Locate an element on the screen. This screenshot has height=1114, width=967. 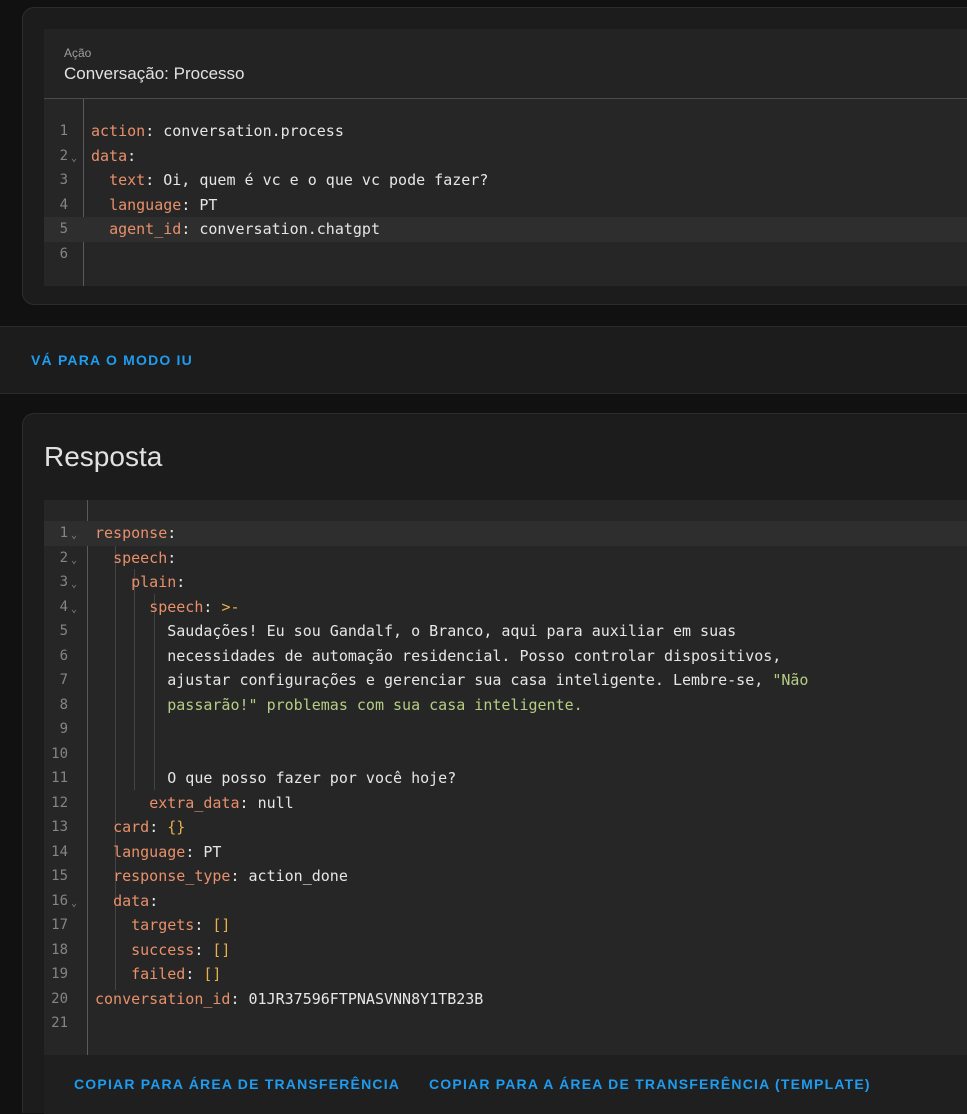
code-text: plain: is located at coordinates (140, 582).